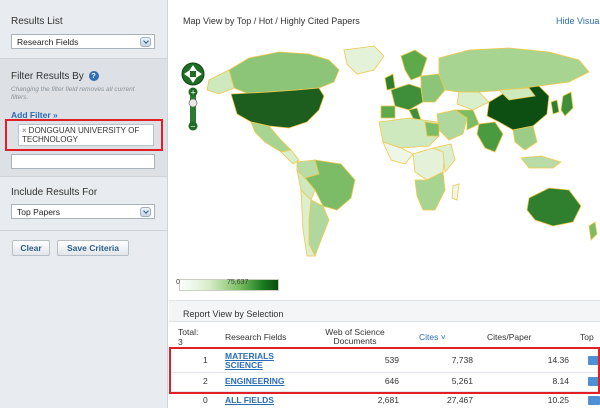 The image size is (600, 408). Describe the element at coordinates (284, 73) in the screenshot. I see `map-region-canada` at that location.